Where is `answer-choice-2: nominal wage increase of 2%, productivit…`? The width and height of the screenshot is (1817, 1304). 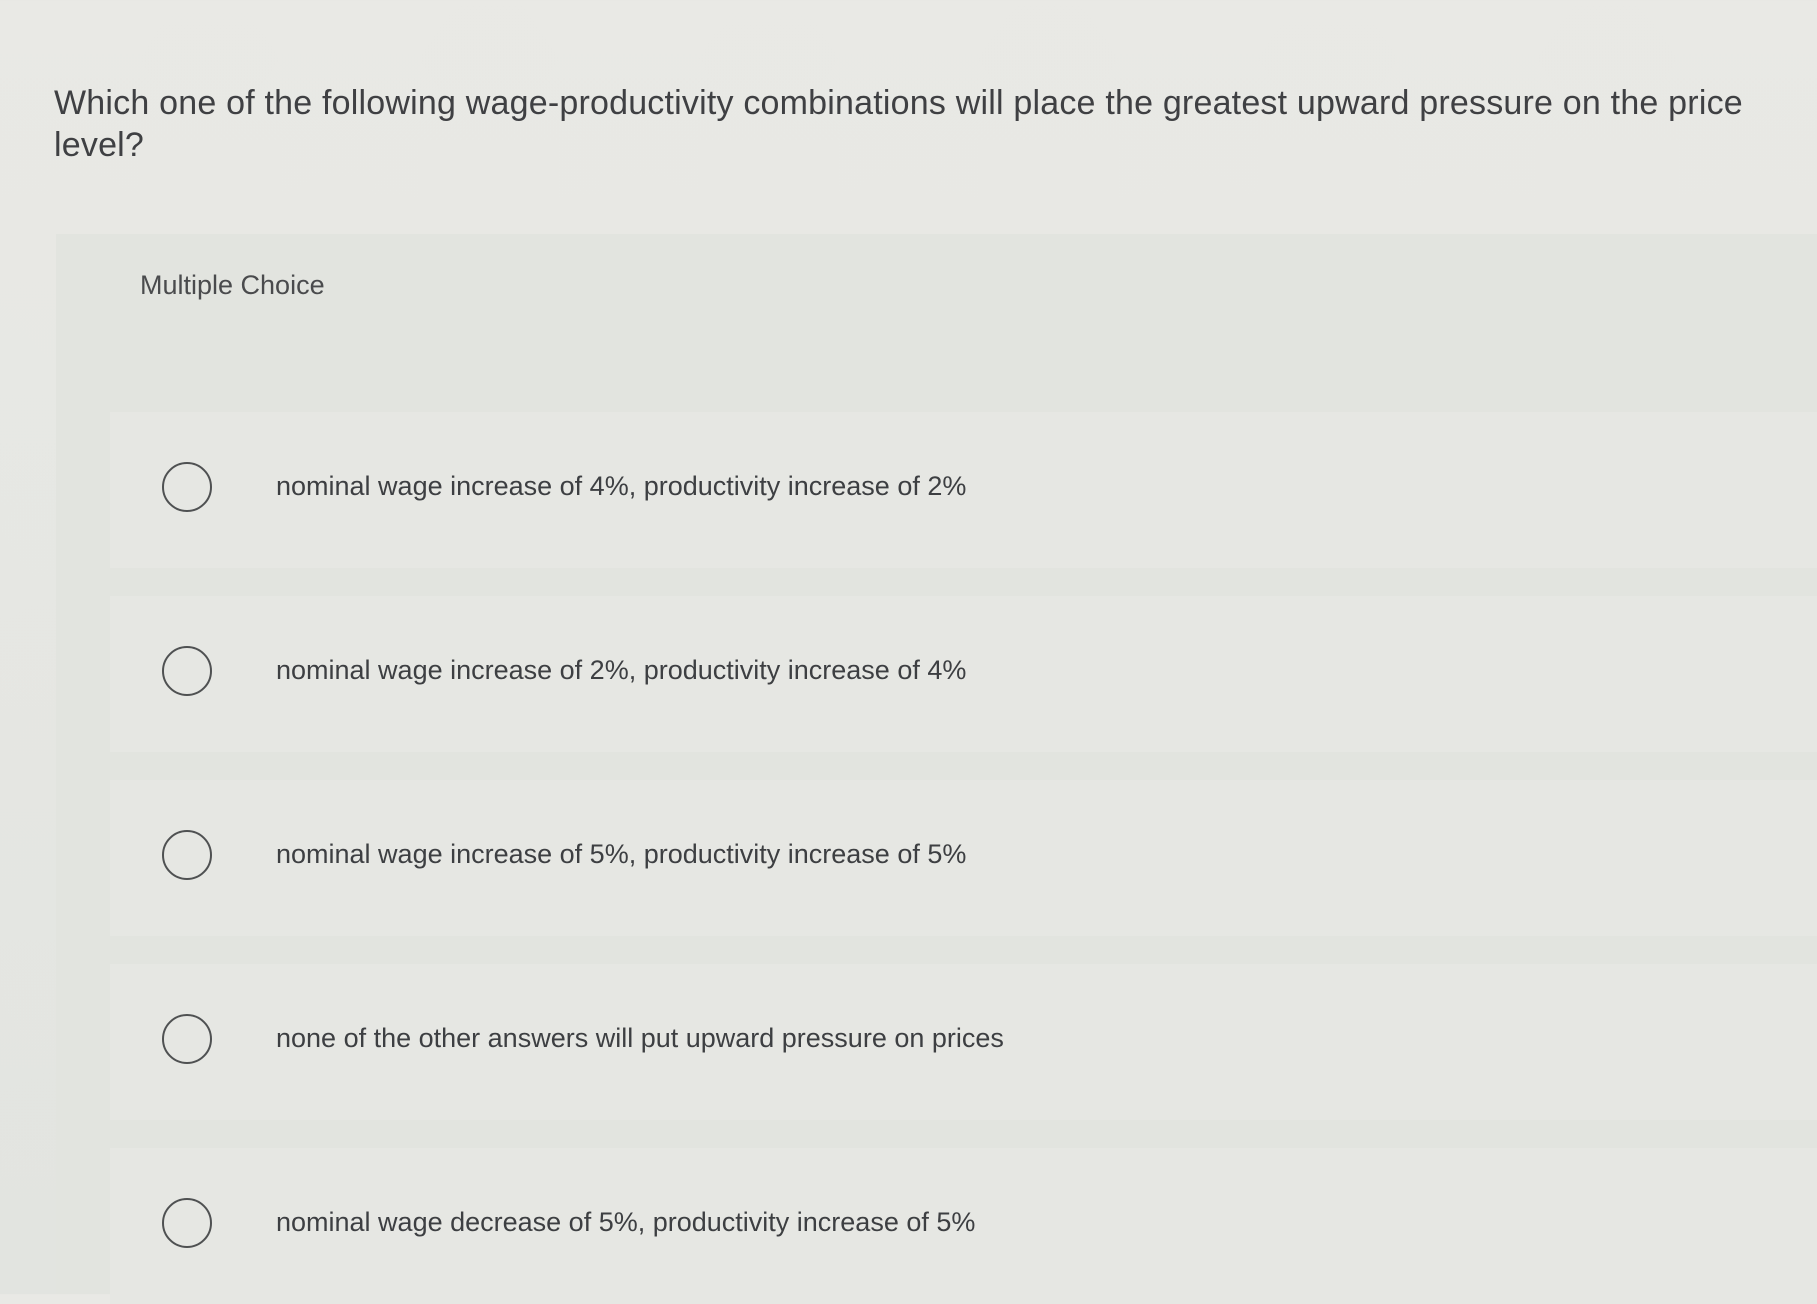
answer-choice-2: nominal wage increase of 2%, productivit… is located at coordinates (963, 674).